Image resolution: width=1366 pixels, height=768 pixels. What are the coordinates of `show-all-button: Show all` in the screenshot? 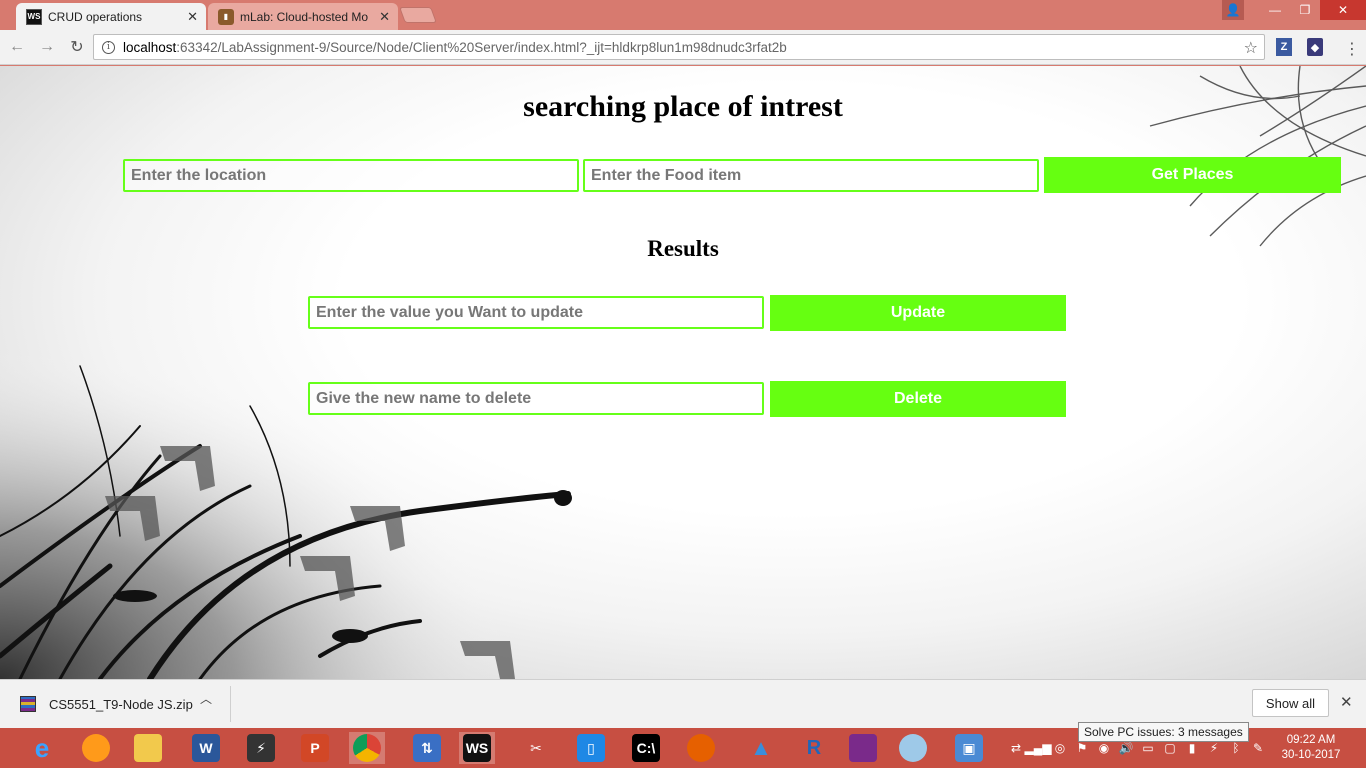 It's located at (1290, 703).